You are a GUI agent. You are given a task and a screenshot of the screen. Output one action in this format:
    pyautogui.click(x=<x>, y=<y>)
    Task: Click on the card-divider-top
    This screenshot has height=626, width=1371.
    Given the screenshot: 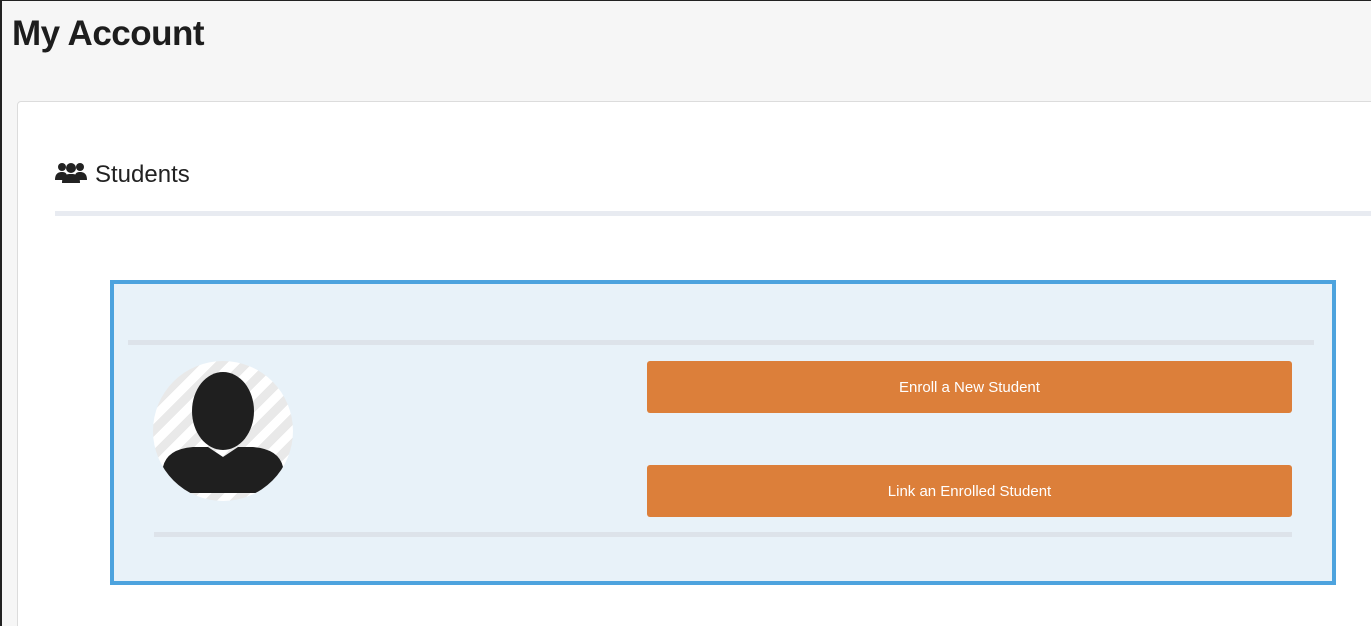 What is the action you would take?
    pyautogui.click(x=721, y=342)
    